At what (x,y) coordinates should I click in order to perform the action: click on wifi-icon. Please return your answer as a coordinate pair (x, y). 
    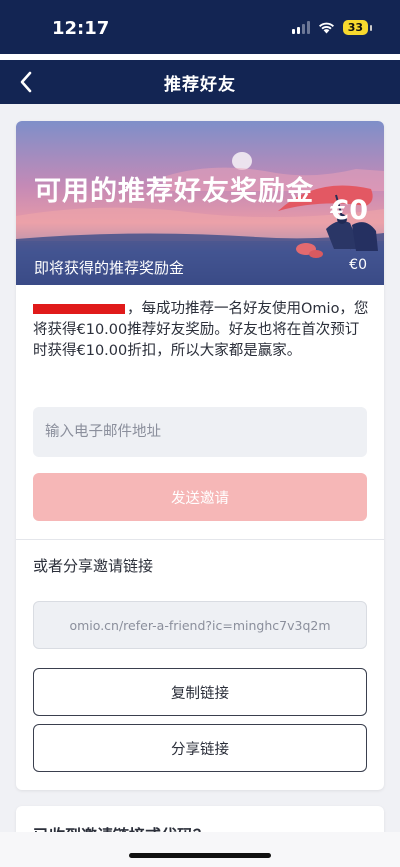
    Looking at the image, I should click on (326, 27).